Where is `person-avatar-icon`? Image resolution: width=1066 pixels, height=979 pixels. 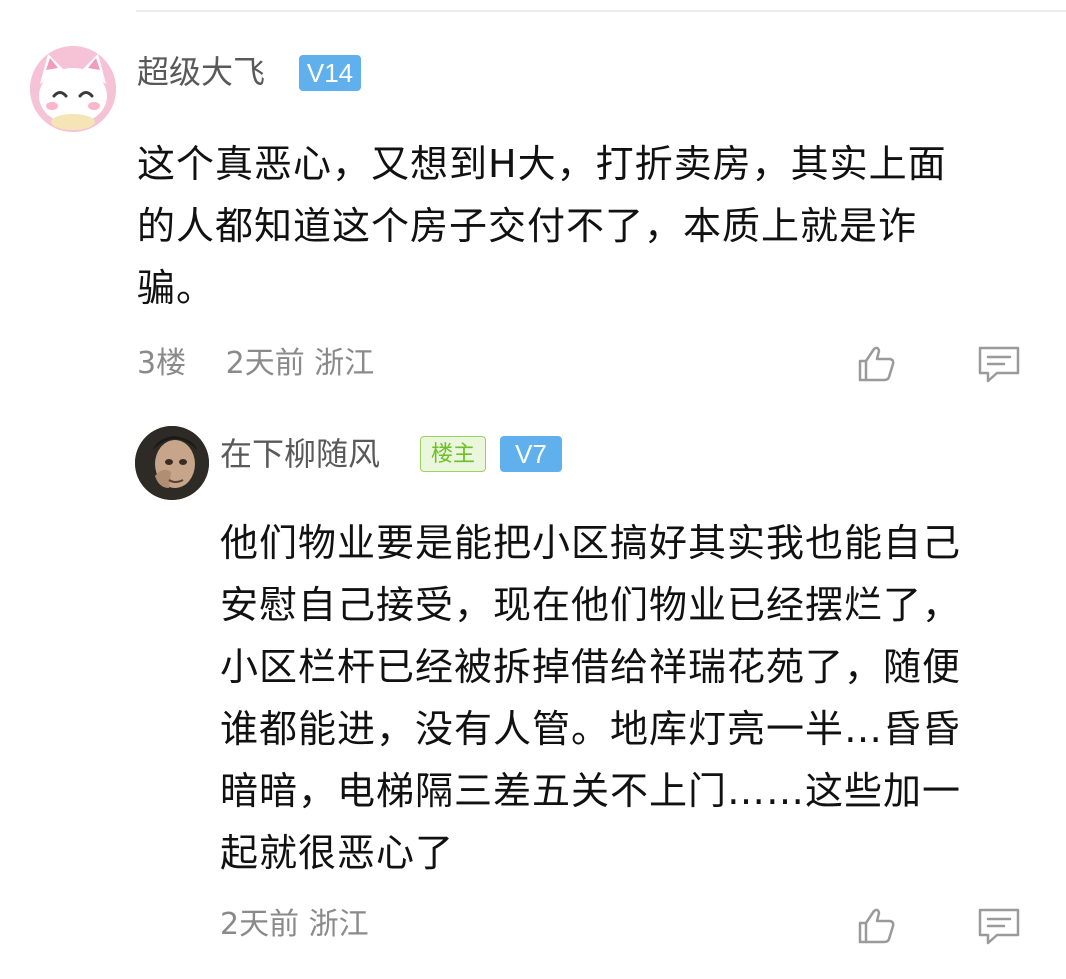 person-avatar-icon is located at coordinates (172, 463).